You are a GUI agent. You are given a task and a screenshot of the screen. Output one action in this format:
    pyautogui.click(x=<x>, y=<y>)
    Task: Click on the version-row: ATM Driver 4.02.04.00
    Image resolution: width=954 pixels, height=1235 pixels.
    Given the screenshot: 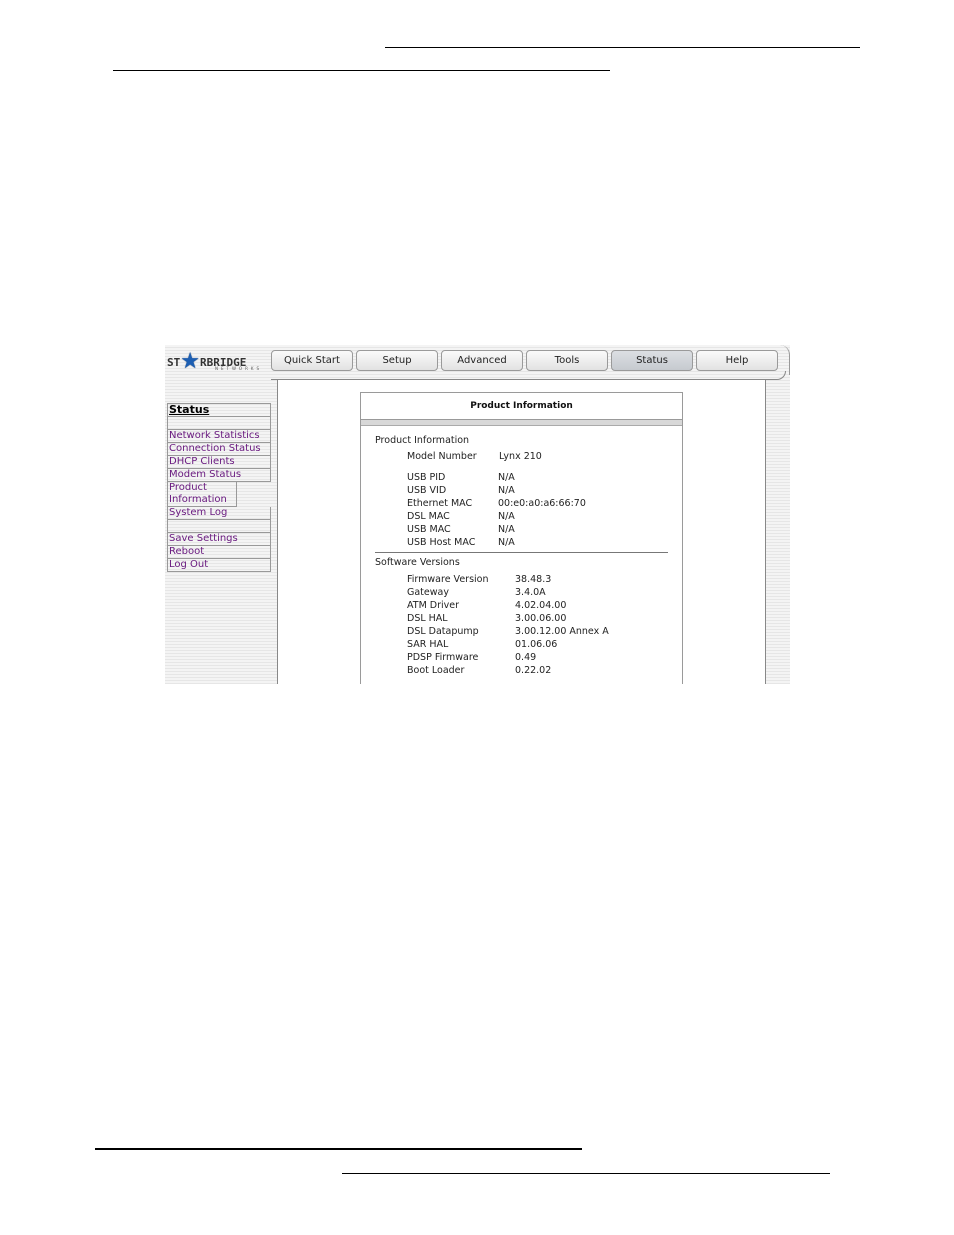 What is the action you would take?
    pyautogui.click(x=521, y=605)
    